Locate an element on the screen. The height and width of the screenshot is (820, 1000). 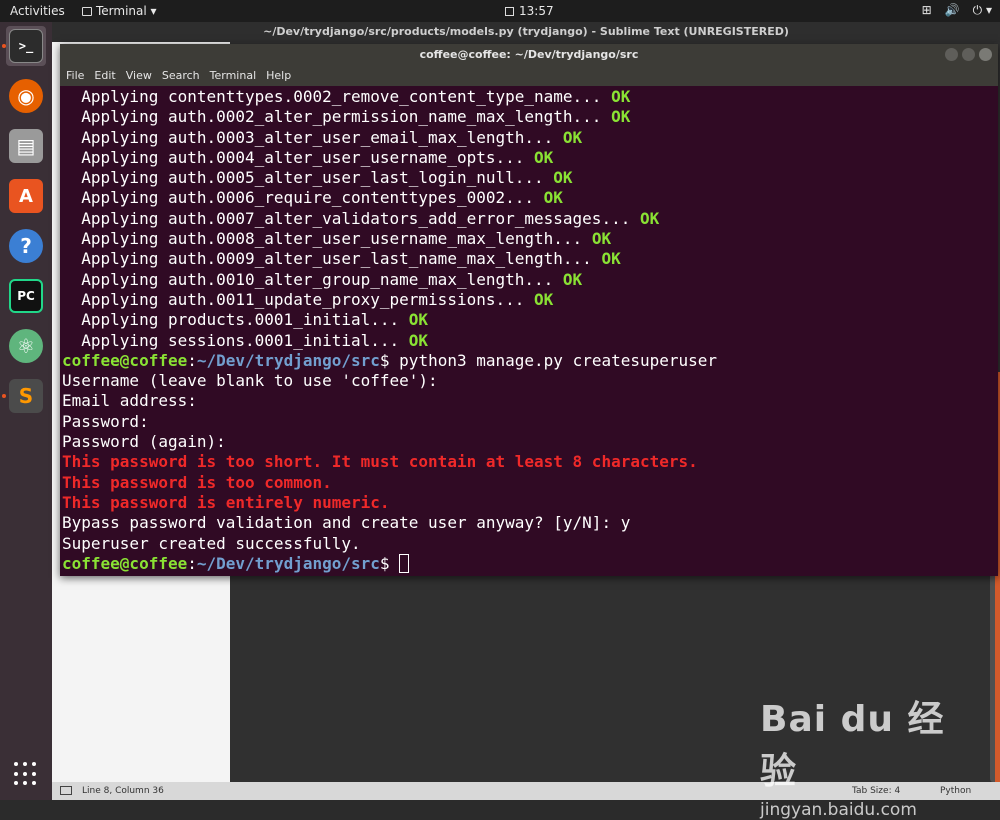
show-applications-icon is located at coordinates (26, 774).